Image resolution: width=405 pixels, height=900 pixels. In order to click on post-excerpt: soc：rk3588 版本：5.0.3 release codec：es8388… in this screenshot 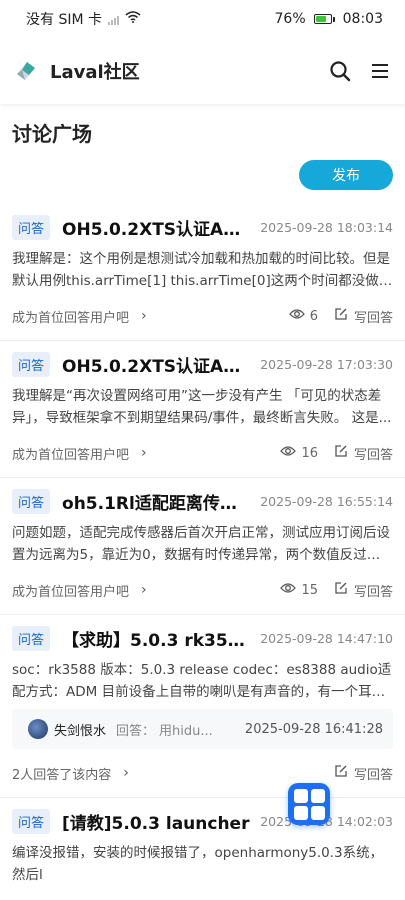, I will do `click(202, 681)`.